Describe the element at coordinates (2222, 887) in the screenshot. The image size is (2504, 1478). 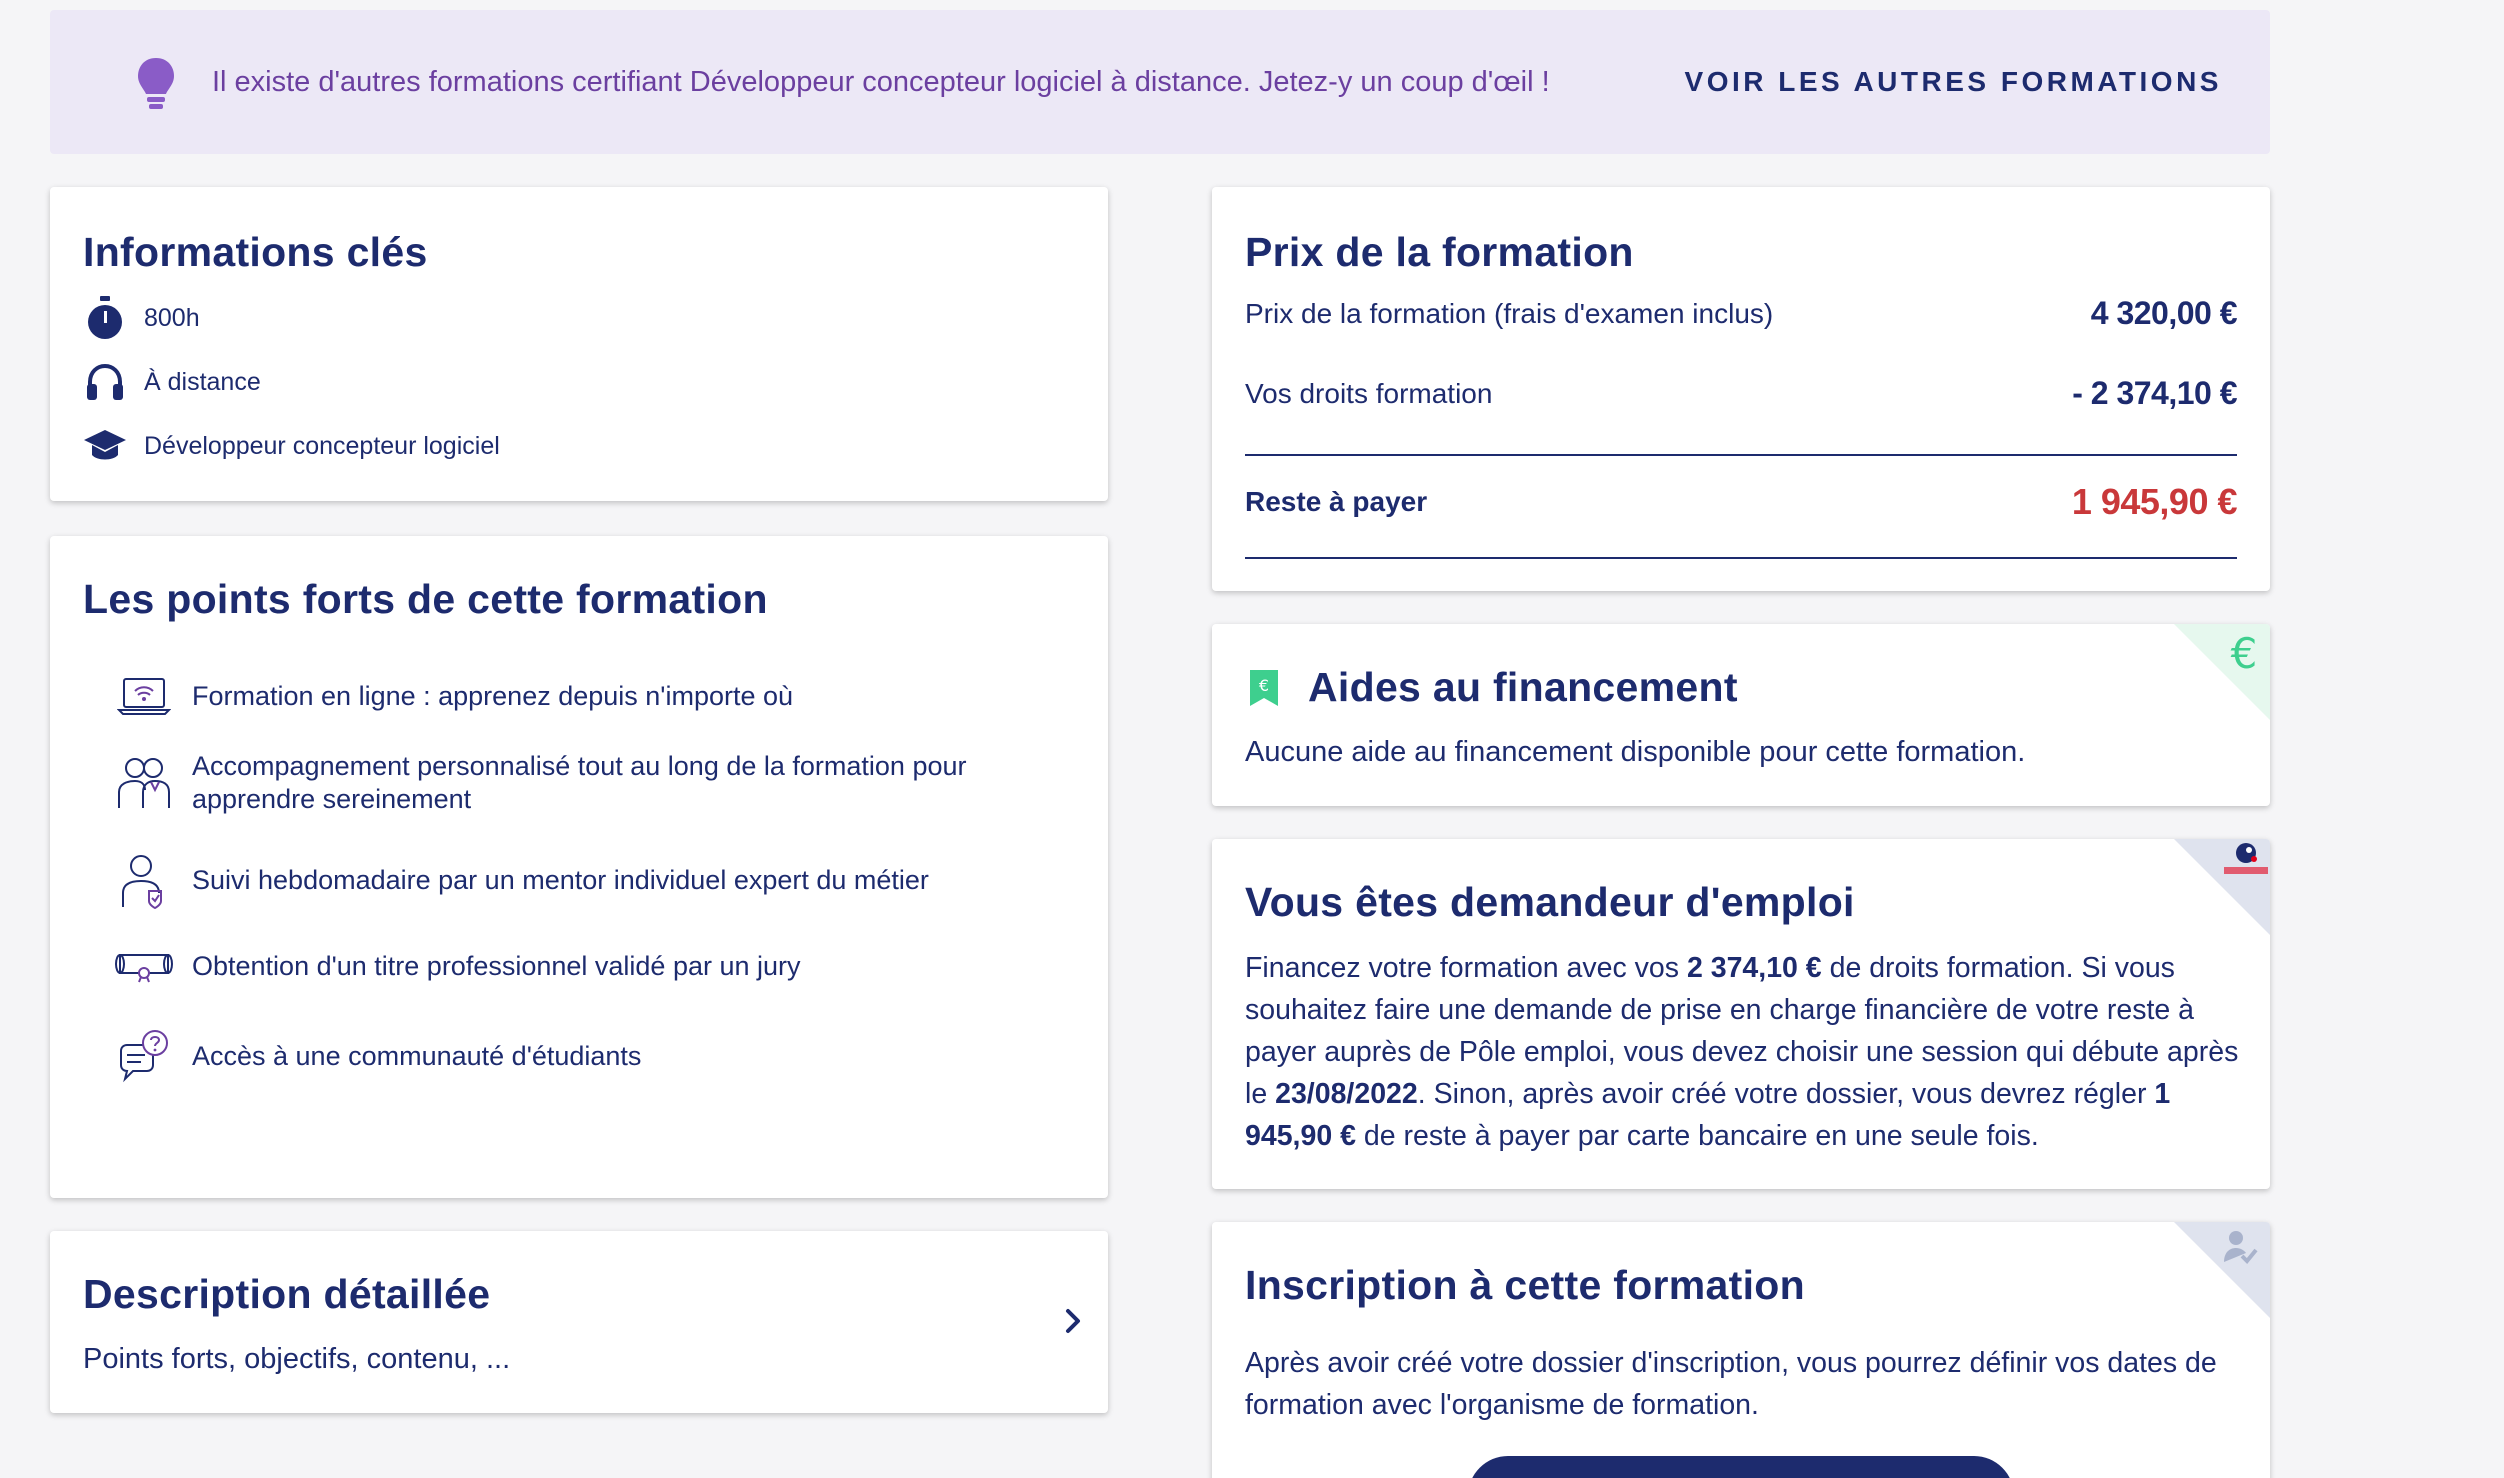
I see `pole-emploi-logo` at that location.